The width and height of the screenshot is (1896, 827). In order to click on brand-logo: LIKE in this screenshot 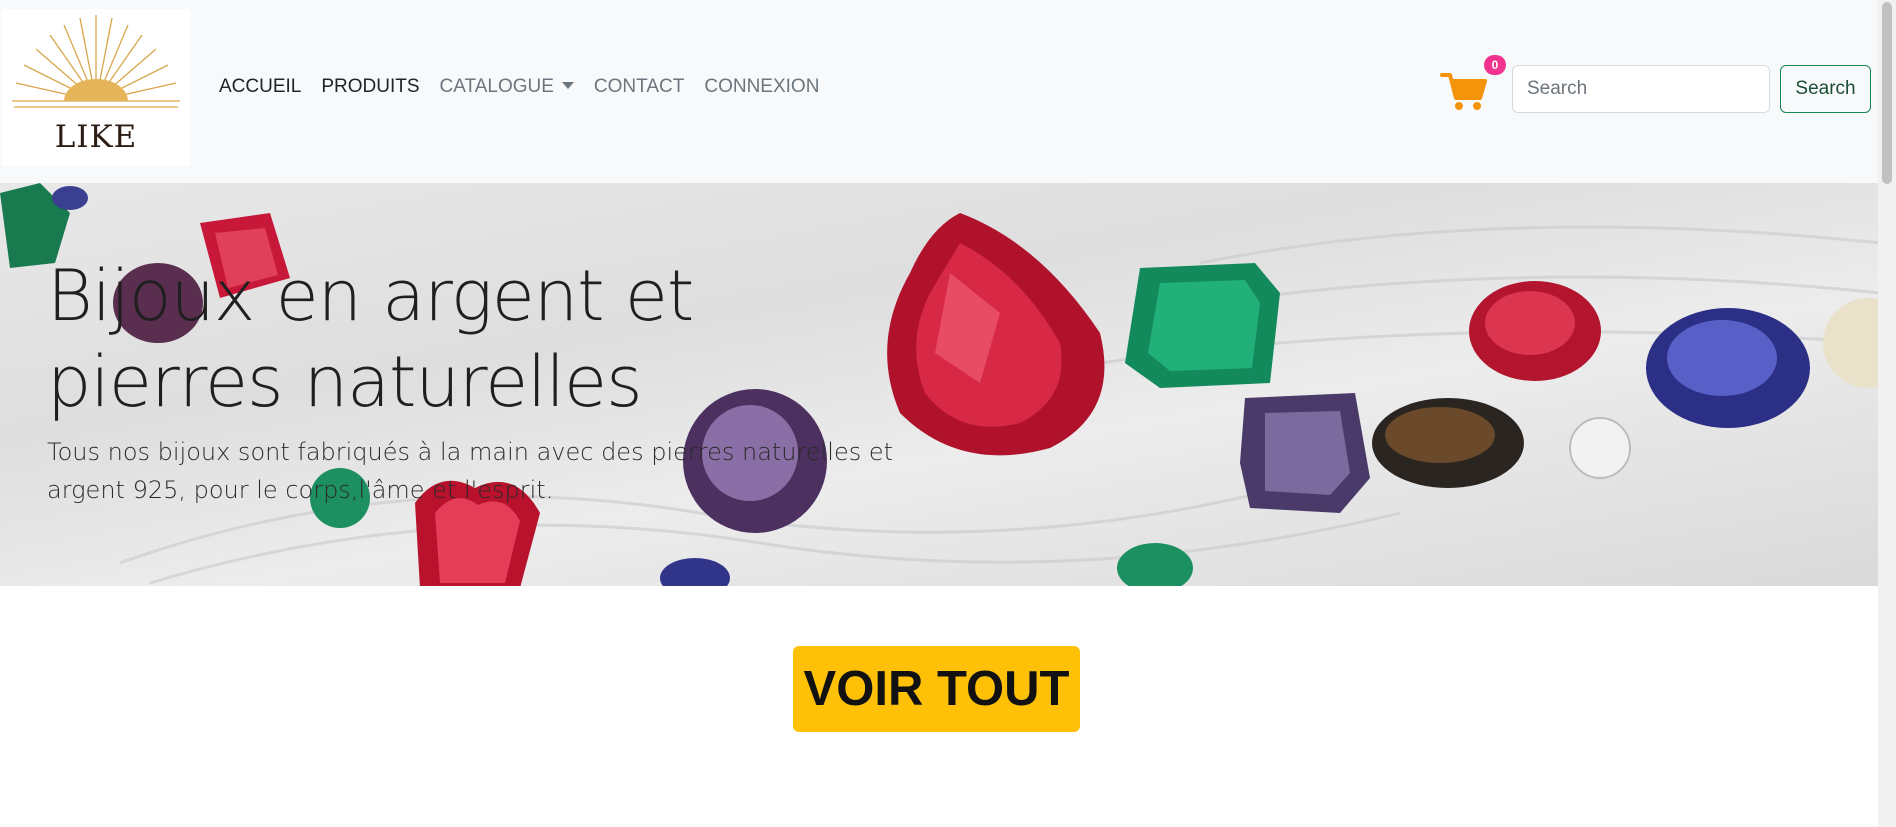, I will do `click(96, 87)`.